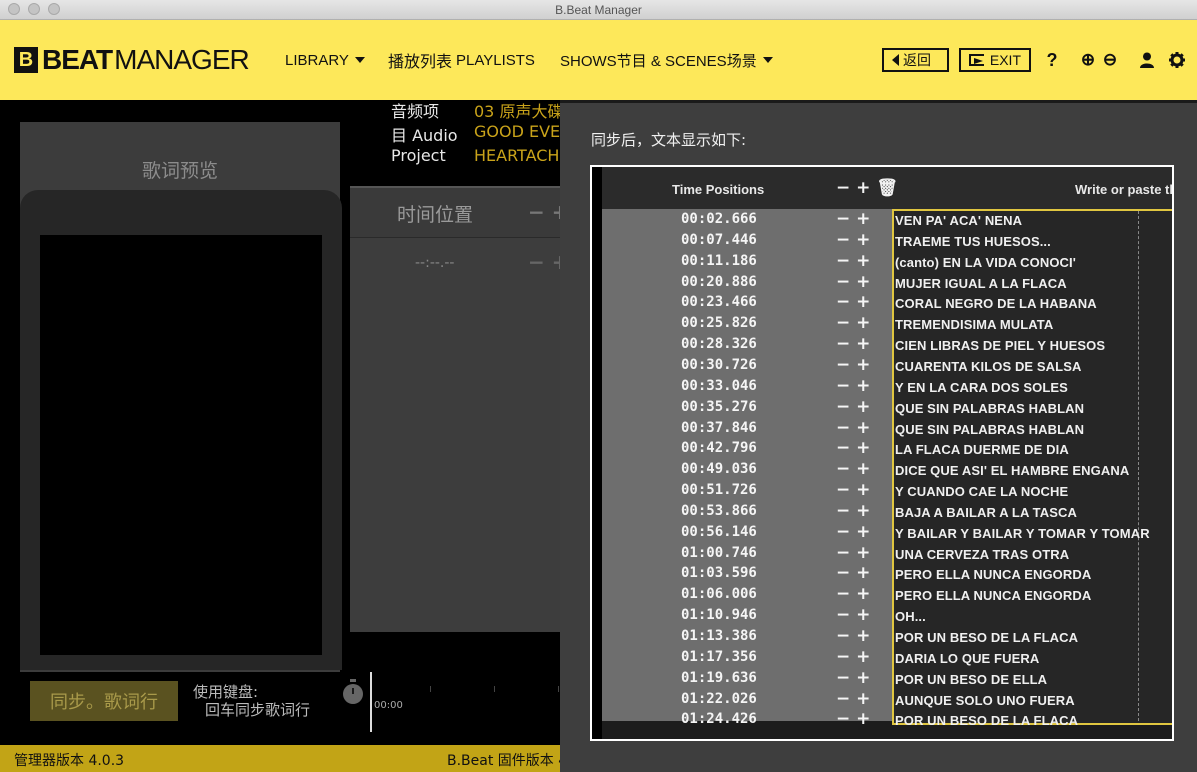 The height and width of the screenshot is (772, 1197). What do you see at coordinates (882, 408) in the screenshot?
I see `lyric-row: 00:35.276 − + QUE SIN PALABRAS HABLAN` at bounding box center [882, 408].